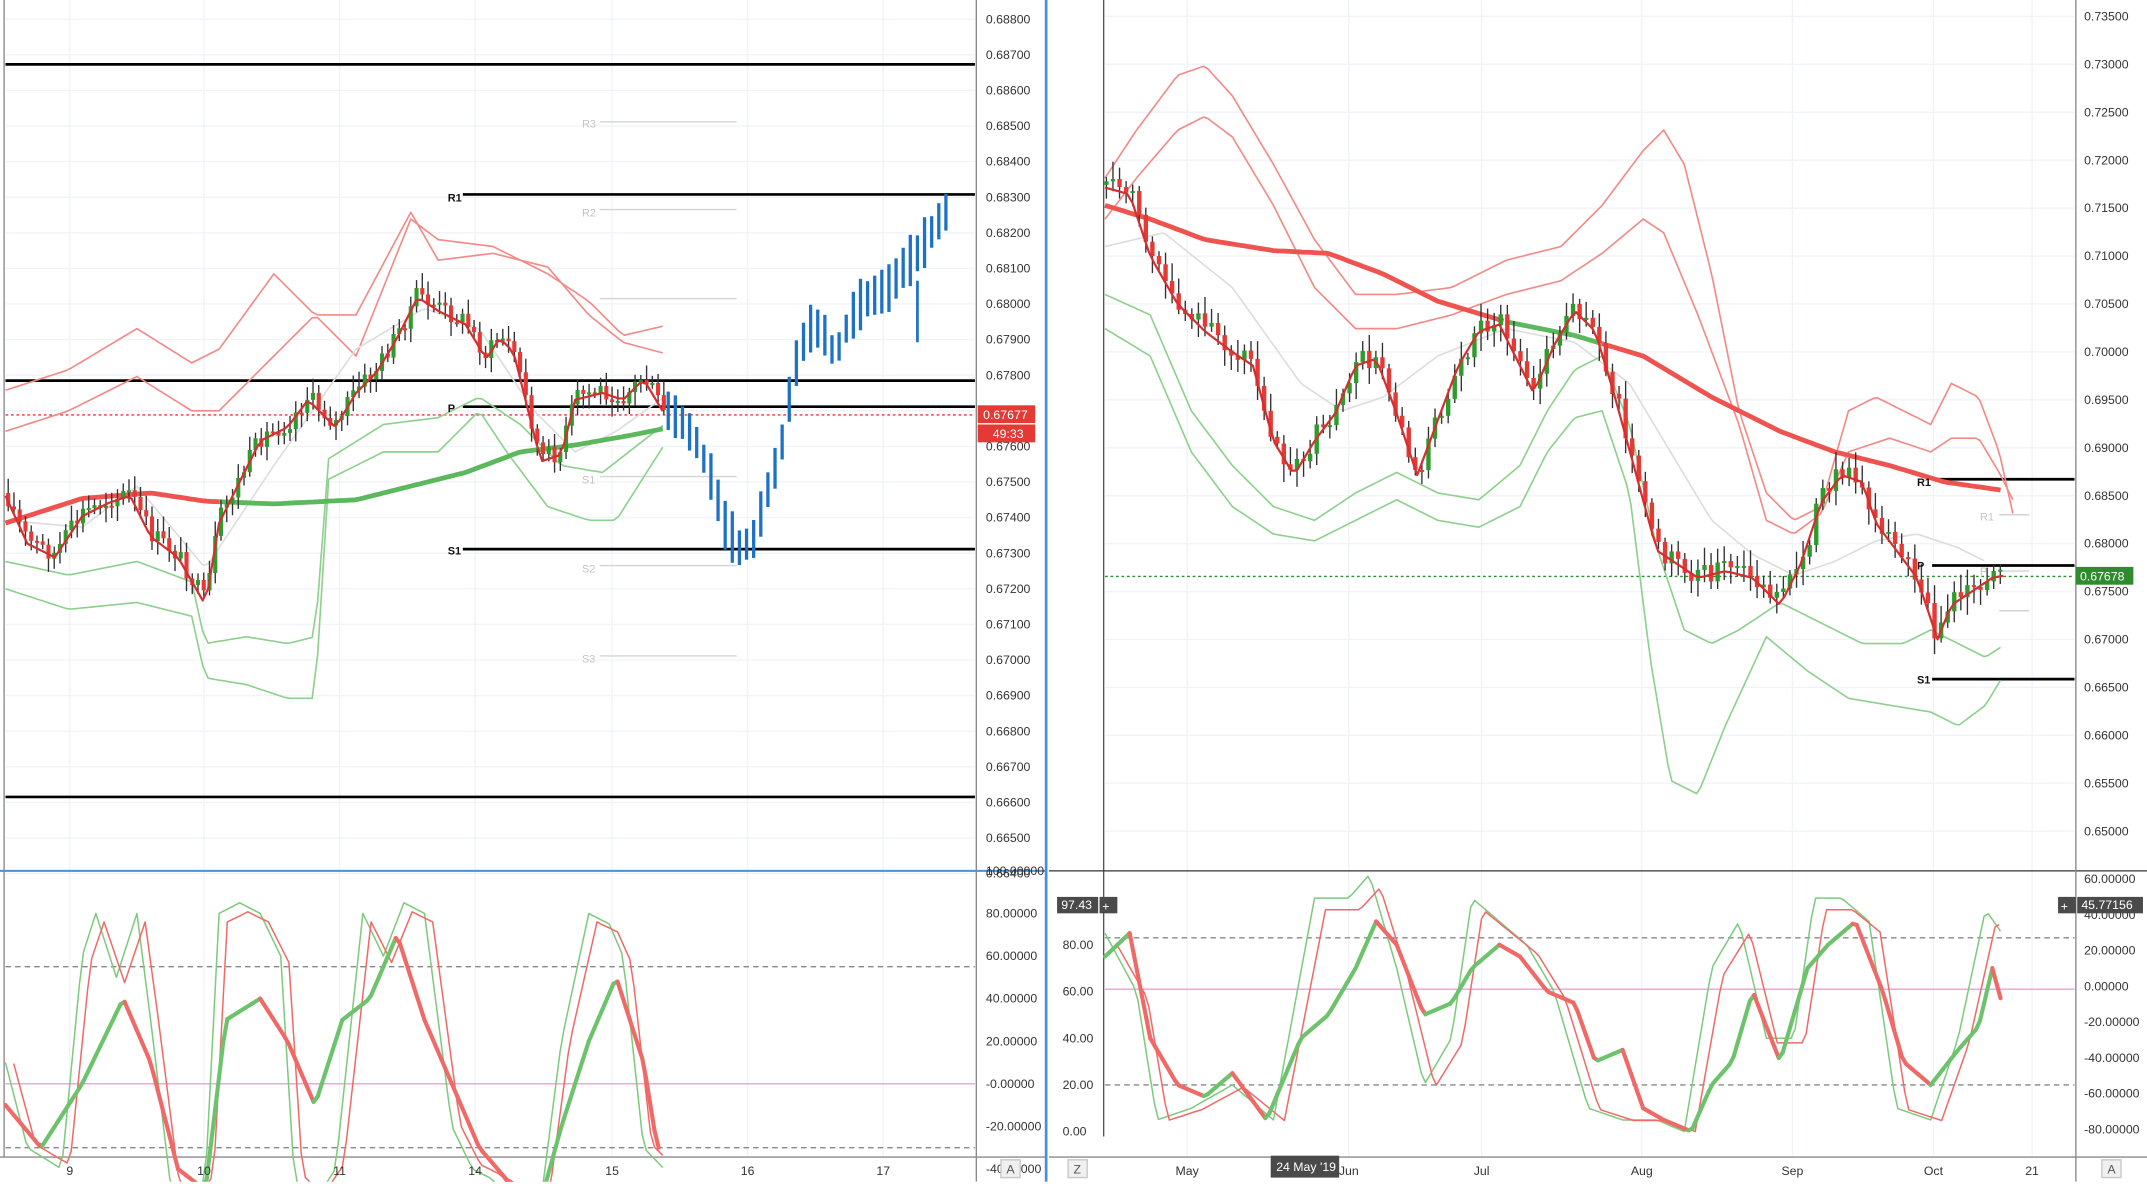 This screenshot has height=1189, width=2147. I want to click on right-pivot-label-r1: R1, so click(1924, 483).